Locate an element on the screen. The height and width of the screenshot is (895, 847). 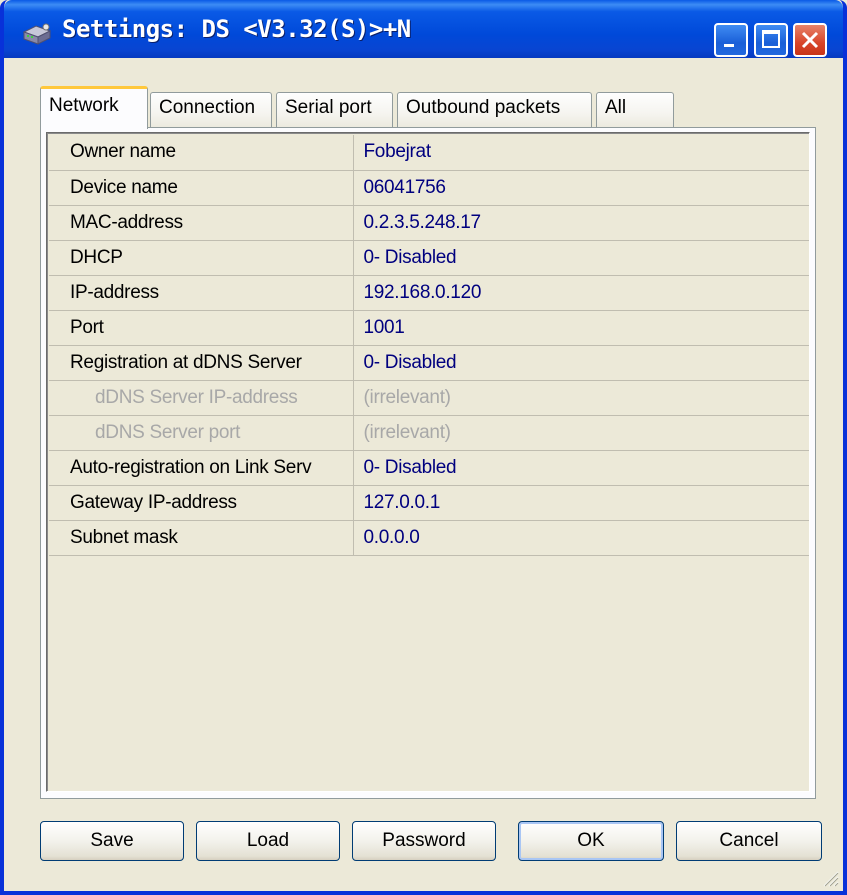
close-button is located at coordinates (810, 40).